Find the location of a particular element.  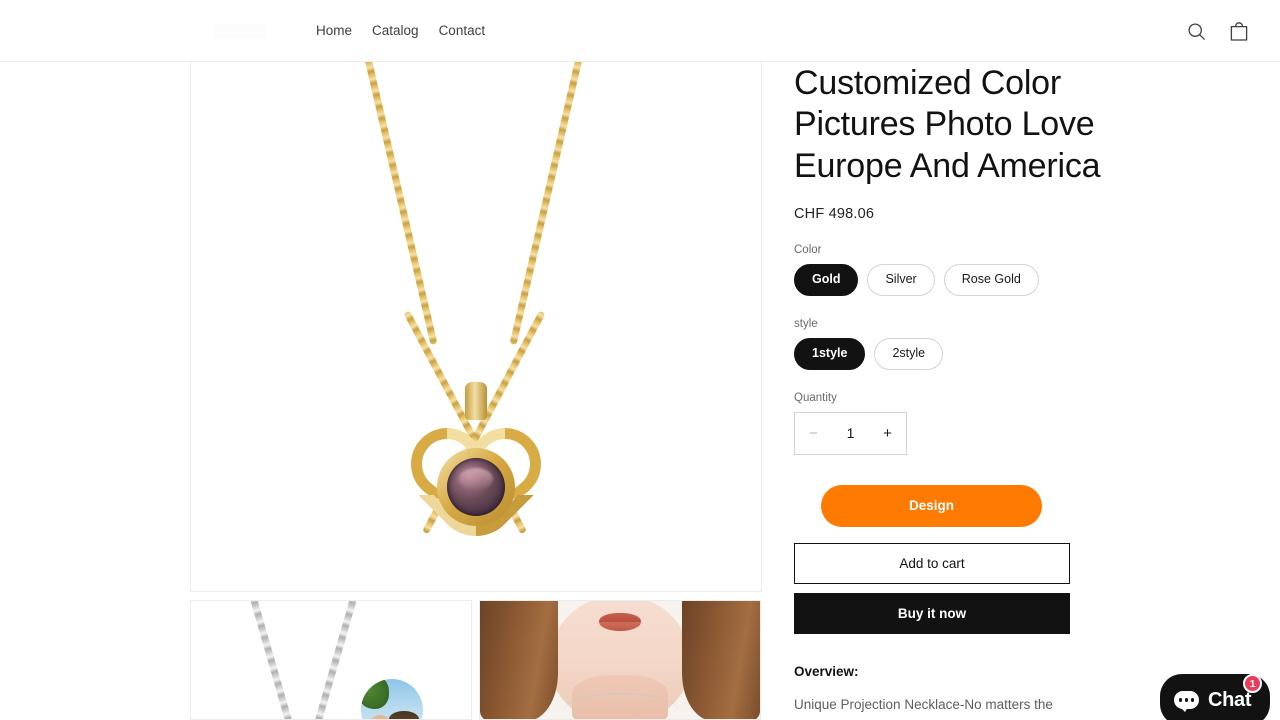

chat-unread-badge: 1 is located at coordinates (1252, 683).